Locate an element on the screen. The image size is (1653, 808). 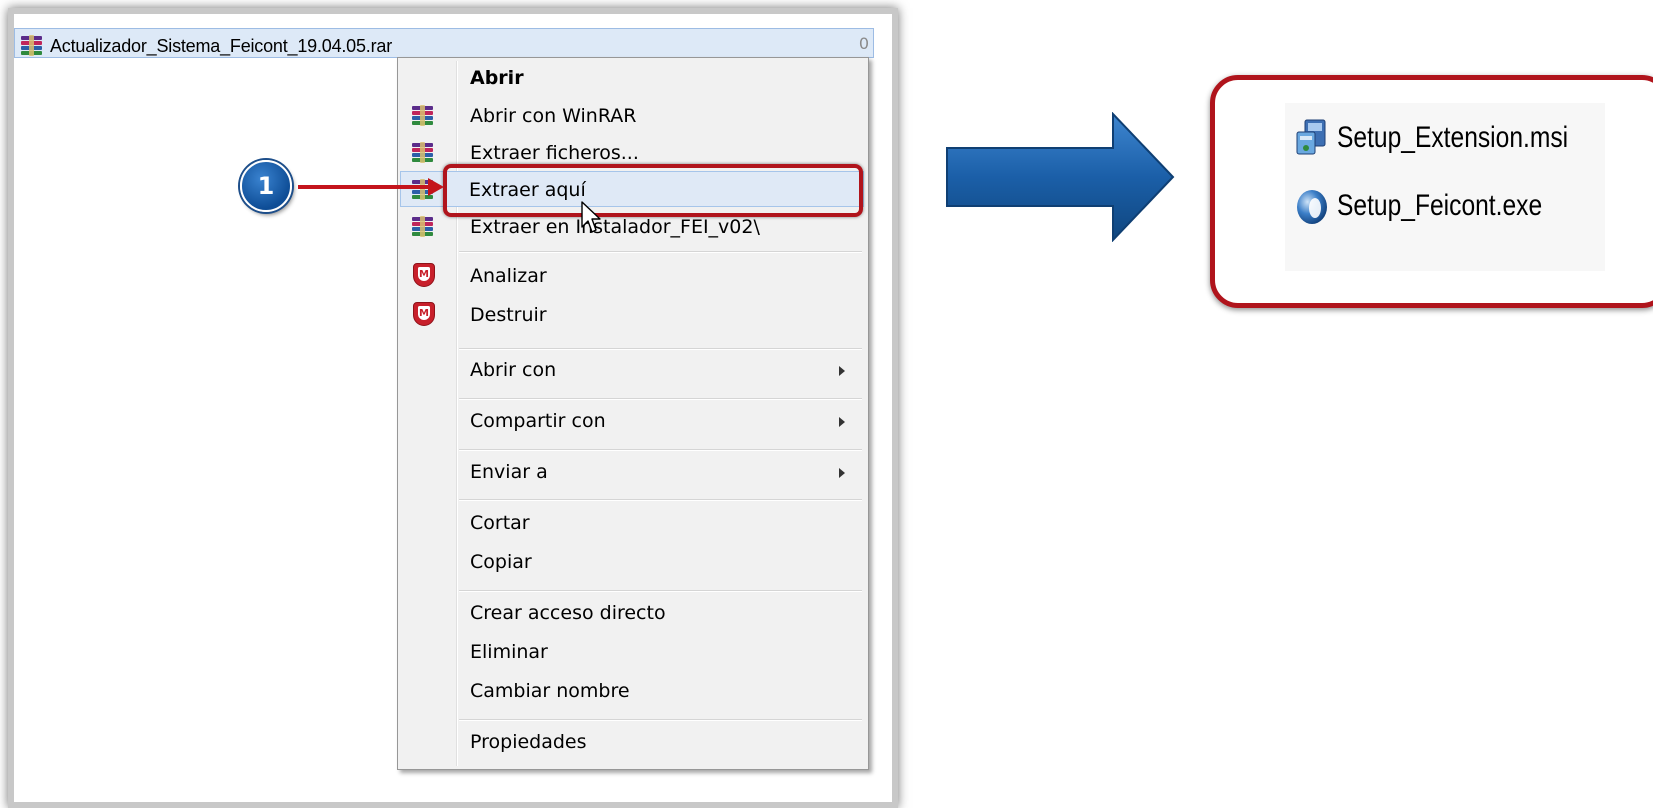
menu-item-label: Destruir is located at coordinates (508, 315).